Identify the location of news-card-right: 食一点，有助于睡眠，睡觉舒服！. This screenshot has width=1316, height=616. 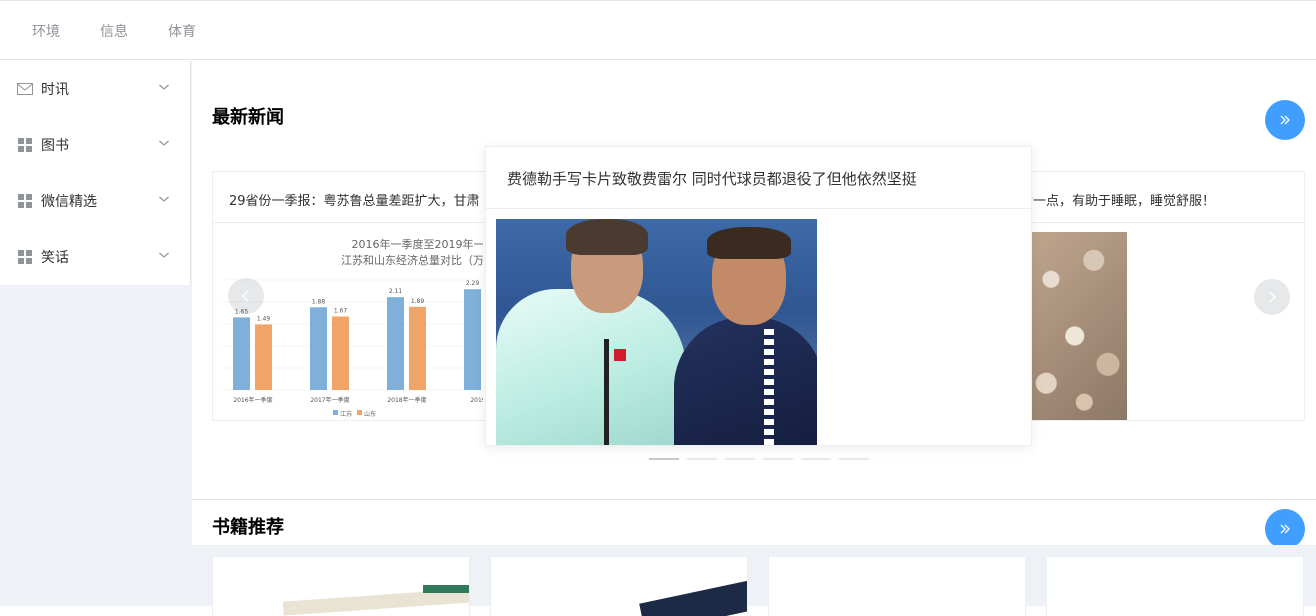
(1145, 296).